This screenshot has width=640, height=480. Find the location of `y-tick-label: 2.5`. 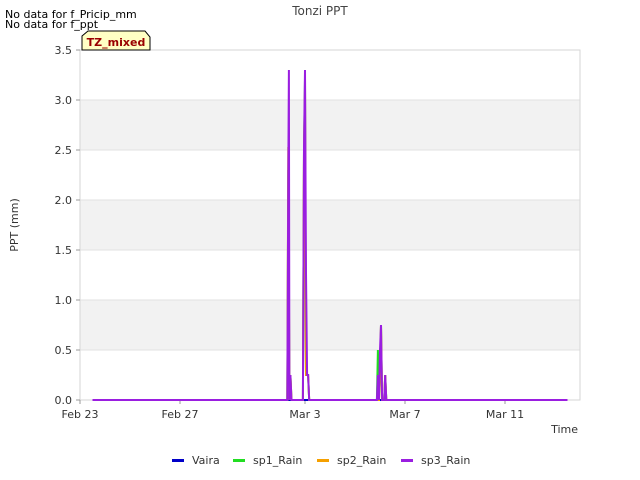

y-tick-label: 2.5 is located at coordinates (64, 150).